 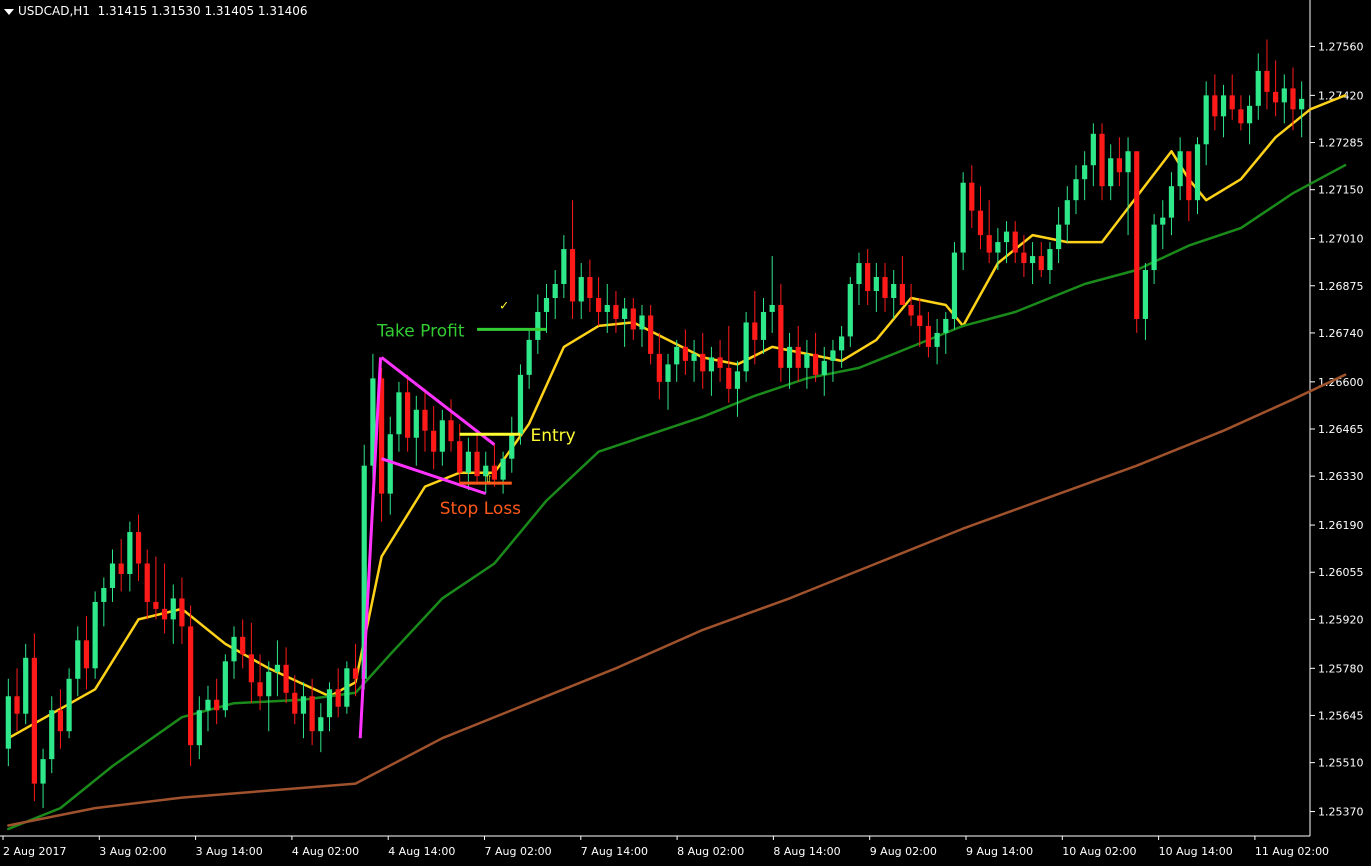 I want to click on y-tick-label: 1.27150, so click(x=1341, y=190).